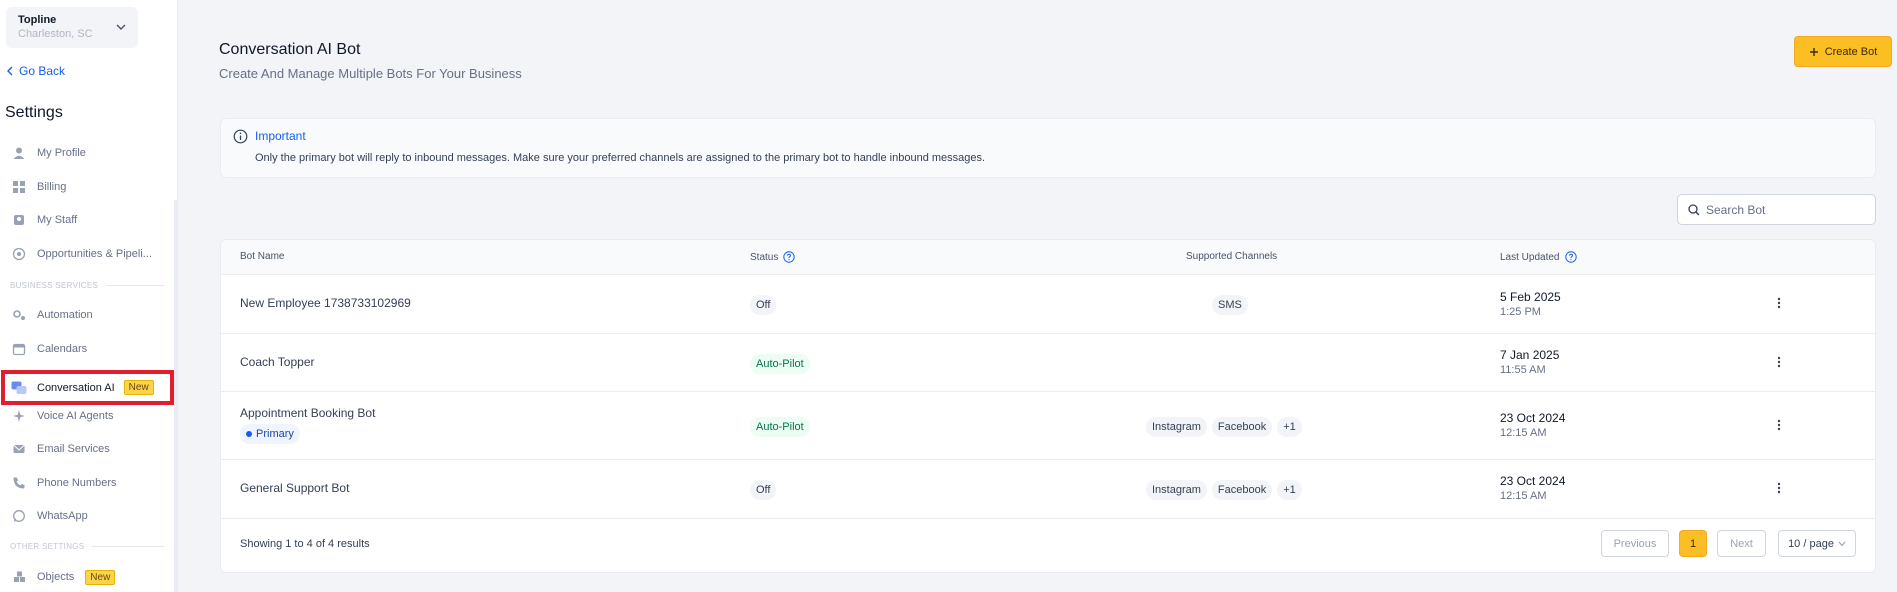 This screenshot has width=1897, height=592. What do you see at coordinates (277, 362) in the screenshot?
I see `bot-name: Coach Topper` at bounding box center [277, 362].